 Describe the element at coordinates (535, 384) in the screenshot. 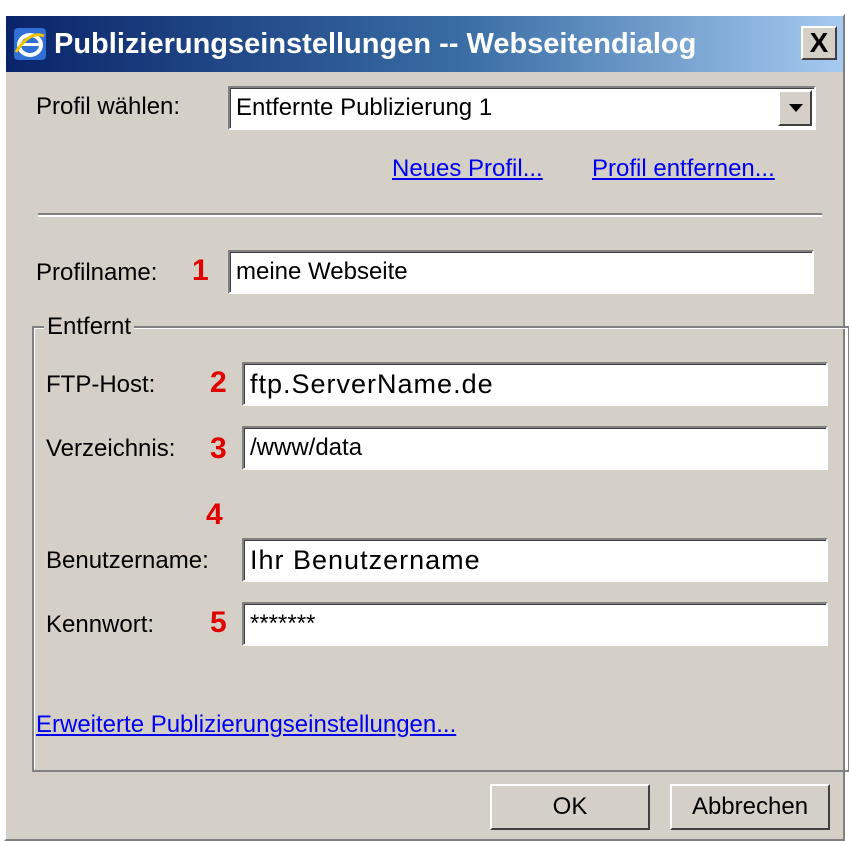

I see `ftp-host-input: ftp.ServerName.de` at that location.